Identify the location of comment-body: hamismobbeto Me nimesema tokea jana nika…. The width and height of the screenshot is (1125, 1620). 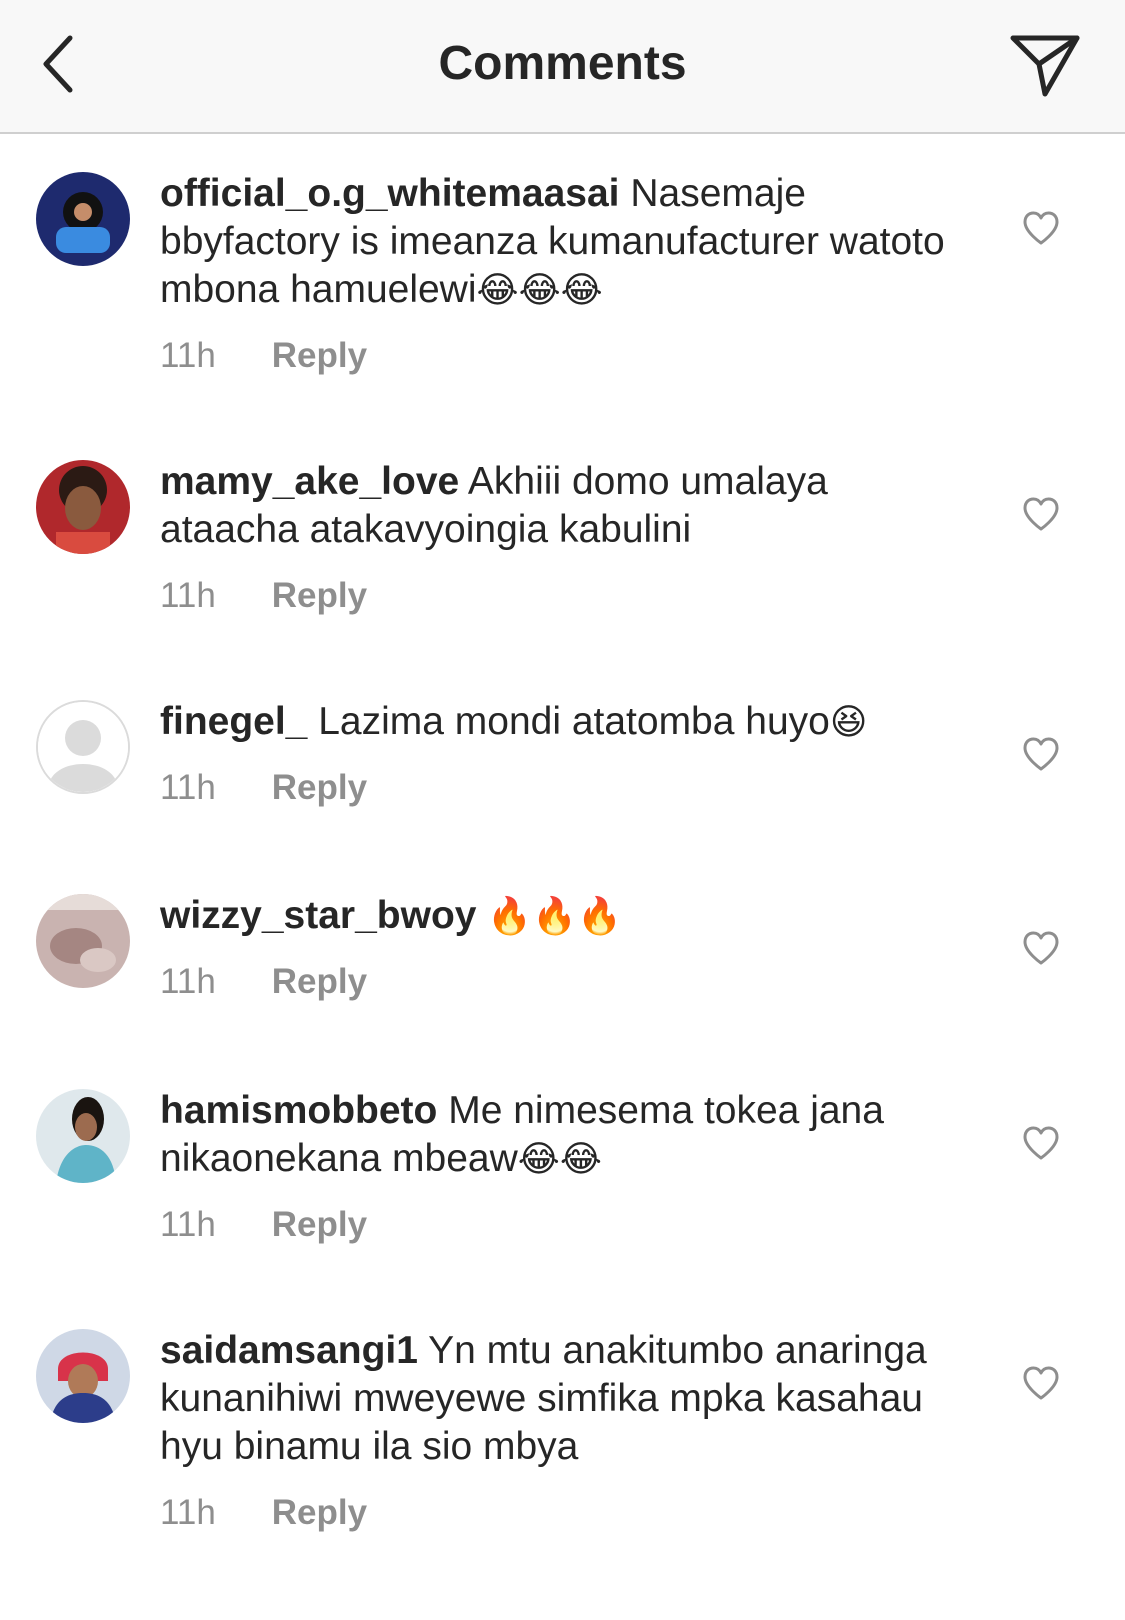
(560, 1166).